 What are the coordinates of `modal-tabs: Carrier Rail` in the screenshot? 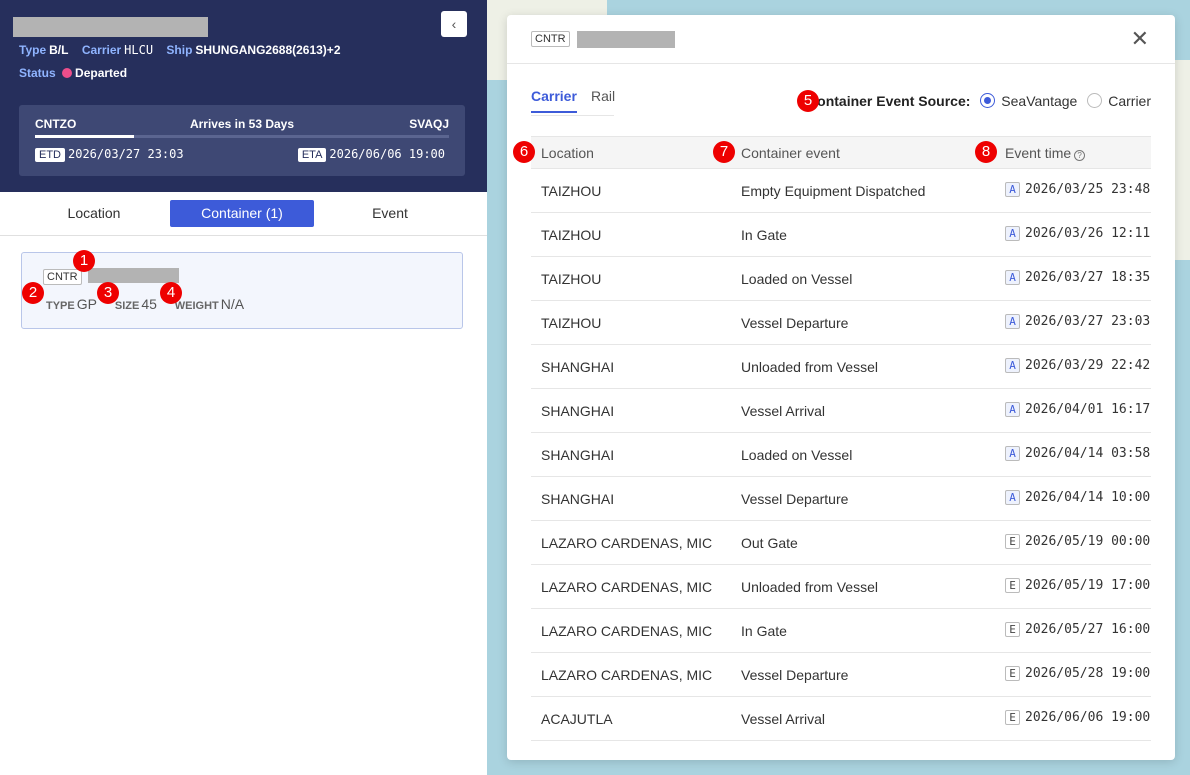 It's located at (573, 102).